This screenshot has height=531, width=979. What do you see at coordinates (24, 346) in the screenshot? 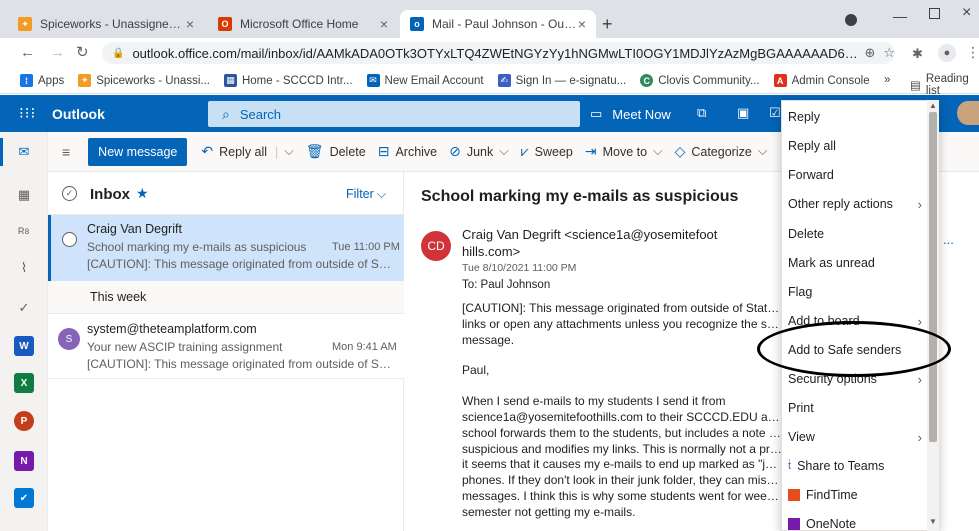
I see `word-app-icon: W` at bounding box center [24, 346].